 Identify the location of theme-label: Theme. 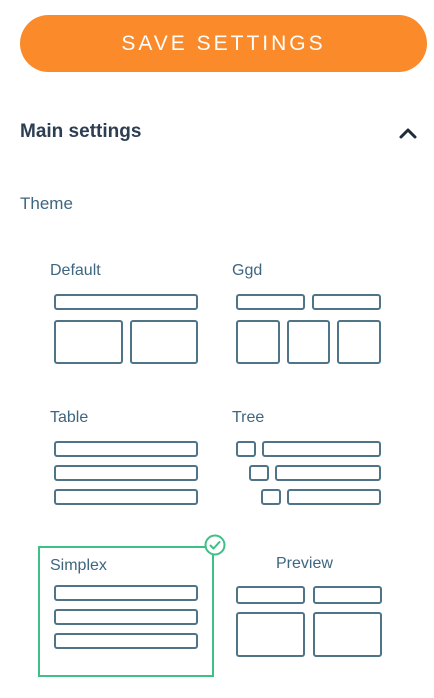
(46, 203).